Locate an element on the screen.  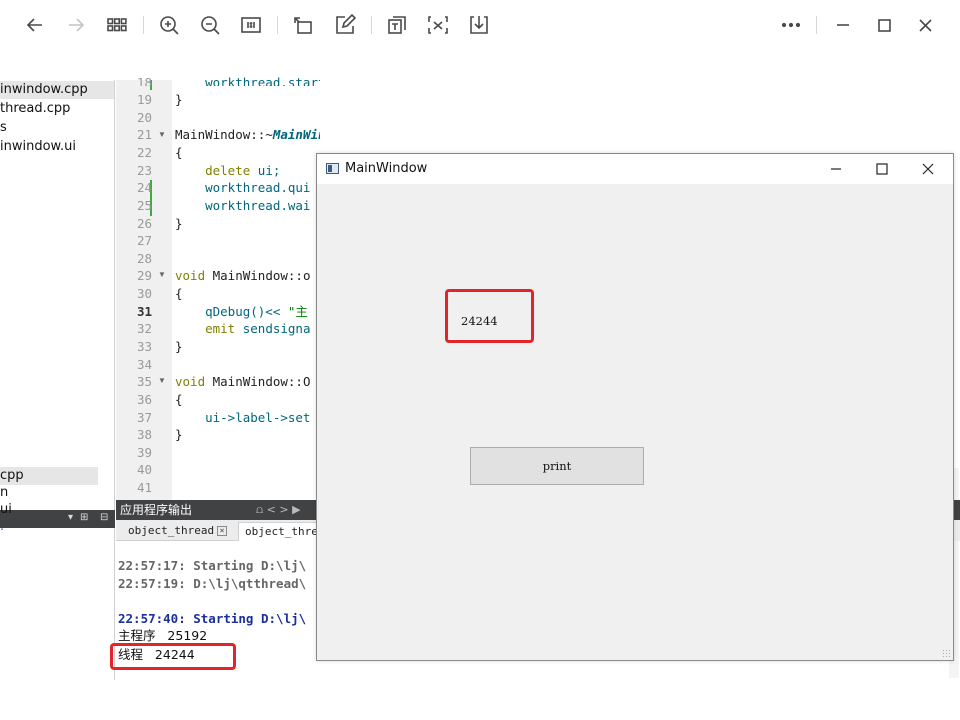
code-line: emit sendsigna is located at coordinates (247, 329).